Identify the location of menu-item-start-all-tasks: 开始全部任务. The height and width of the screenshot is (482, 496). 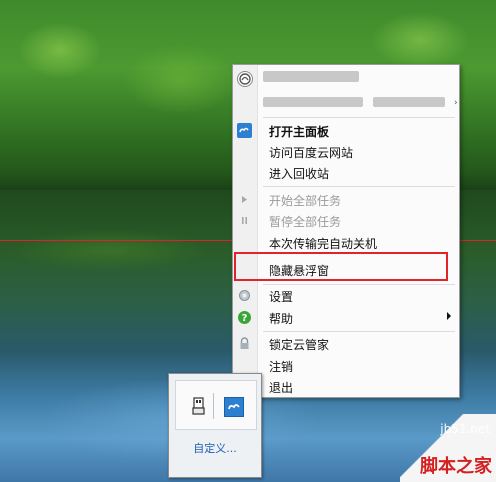
(346, 199).